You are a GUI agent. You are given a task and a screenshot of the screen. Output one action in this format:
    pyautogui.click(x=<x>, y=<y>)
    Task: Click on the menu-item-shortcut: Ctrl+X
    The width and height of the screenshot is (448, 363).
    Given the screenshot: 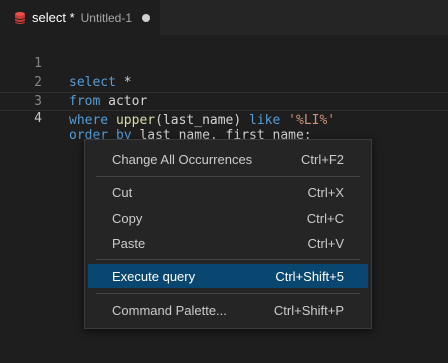 What is the action you would take?
    pyautogui.click(x=325, y=192)
    